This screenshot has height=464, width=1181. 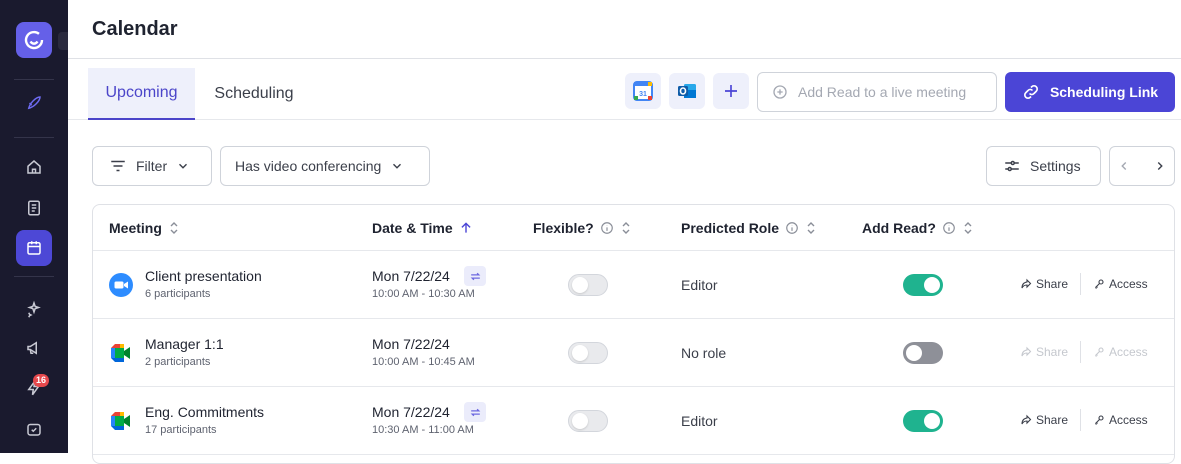 What do you see at coordinates (63, 41) in the screenshot?
I see `sidebar-collapse-tab` at bounding box center [63, 41].